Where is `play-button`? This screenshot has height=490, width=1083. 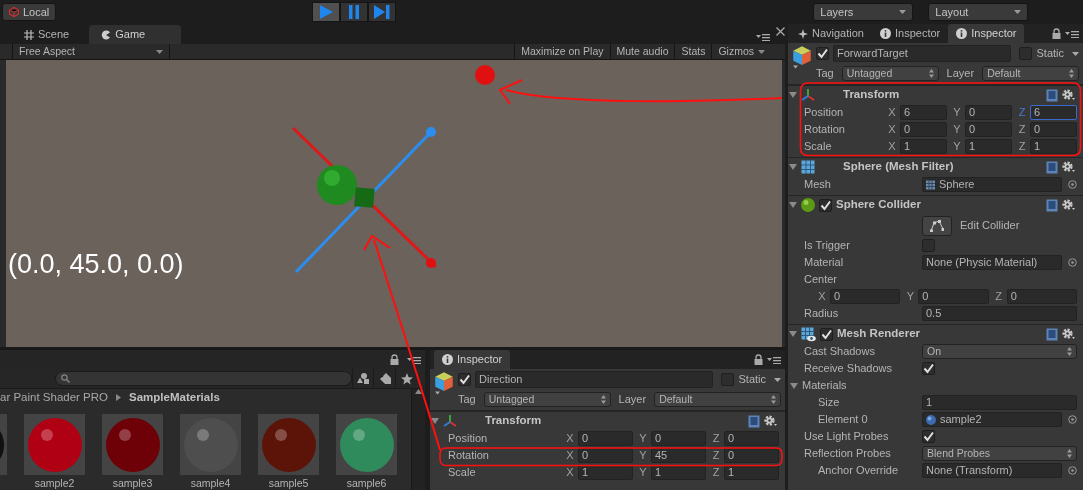
play-button is located at coordinates (326, 12).